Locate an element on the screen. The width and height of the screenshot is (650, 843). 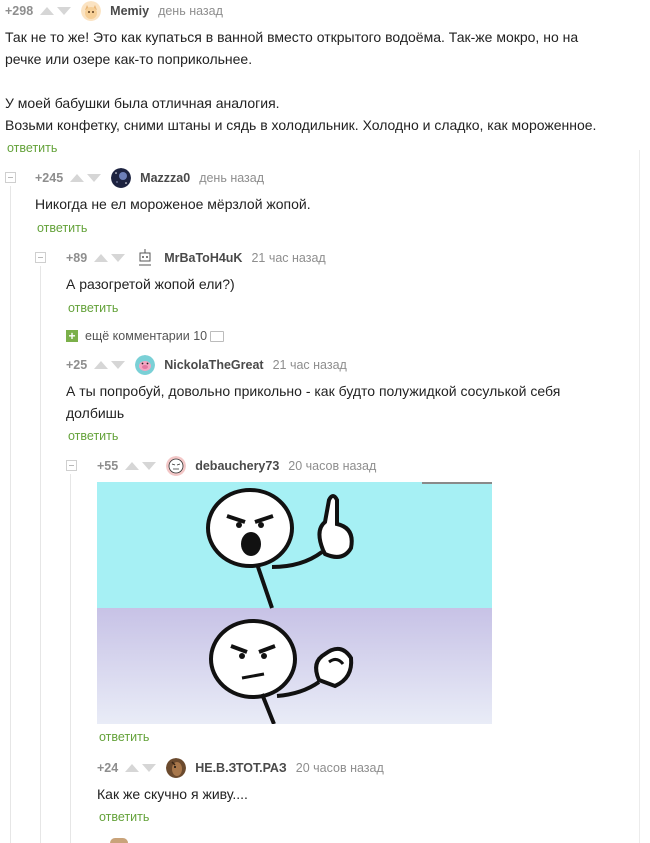
comment-header: +245 Mazzza0 день назад is located at coordinates (149, 178).